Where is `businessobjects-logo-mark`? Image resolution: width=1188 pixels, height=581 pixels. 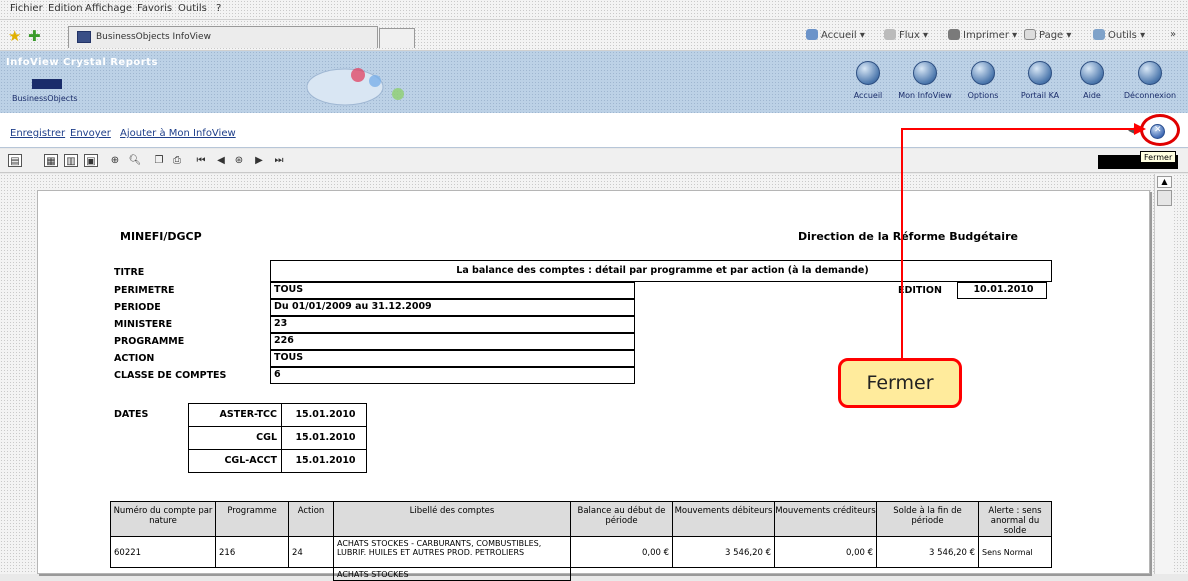 businessobjects-logo-mark is located at coordinates (47, 84).